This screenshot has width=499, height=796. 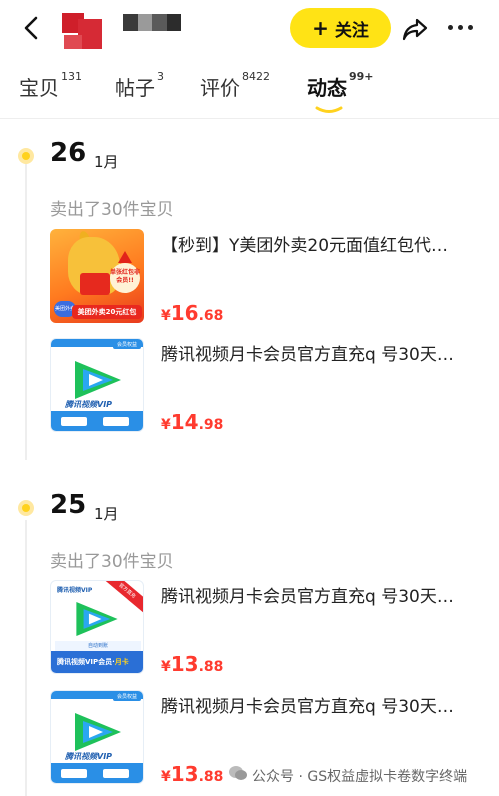 What do you see at coordinates (270, 386) in the screenshot?
I see `list-item: 会员权益 腾讯视频VIP 腾讯视频月卡会员官方直充q 号30天… ¥14.98` at bounding box center [270, 386].